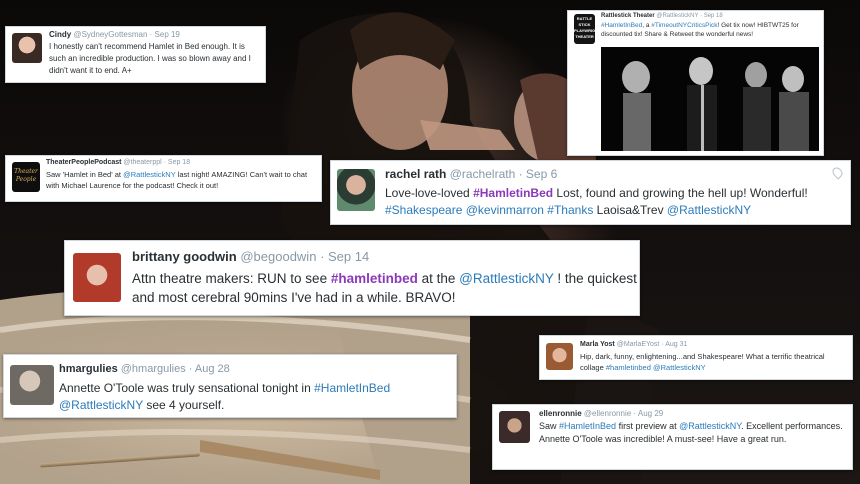  I want to click on tweet-author-handle: @begoodwin, so click(278, 256).